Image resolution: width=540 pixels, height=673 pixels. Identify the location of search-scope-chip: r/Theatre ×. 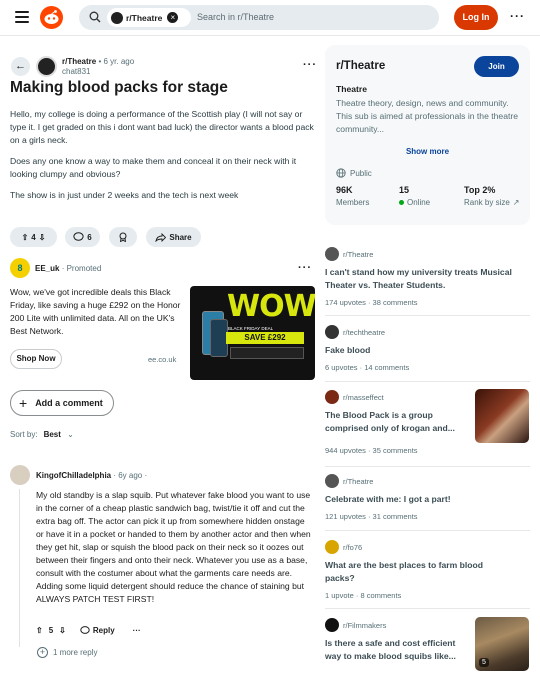
(149, 17).